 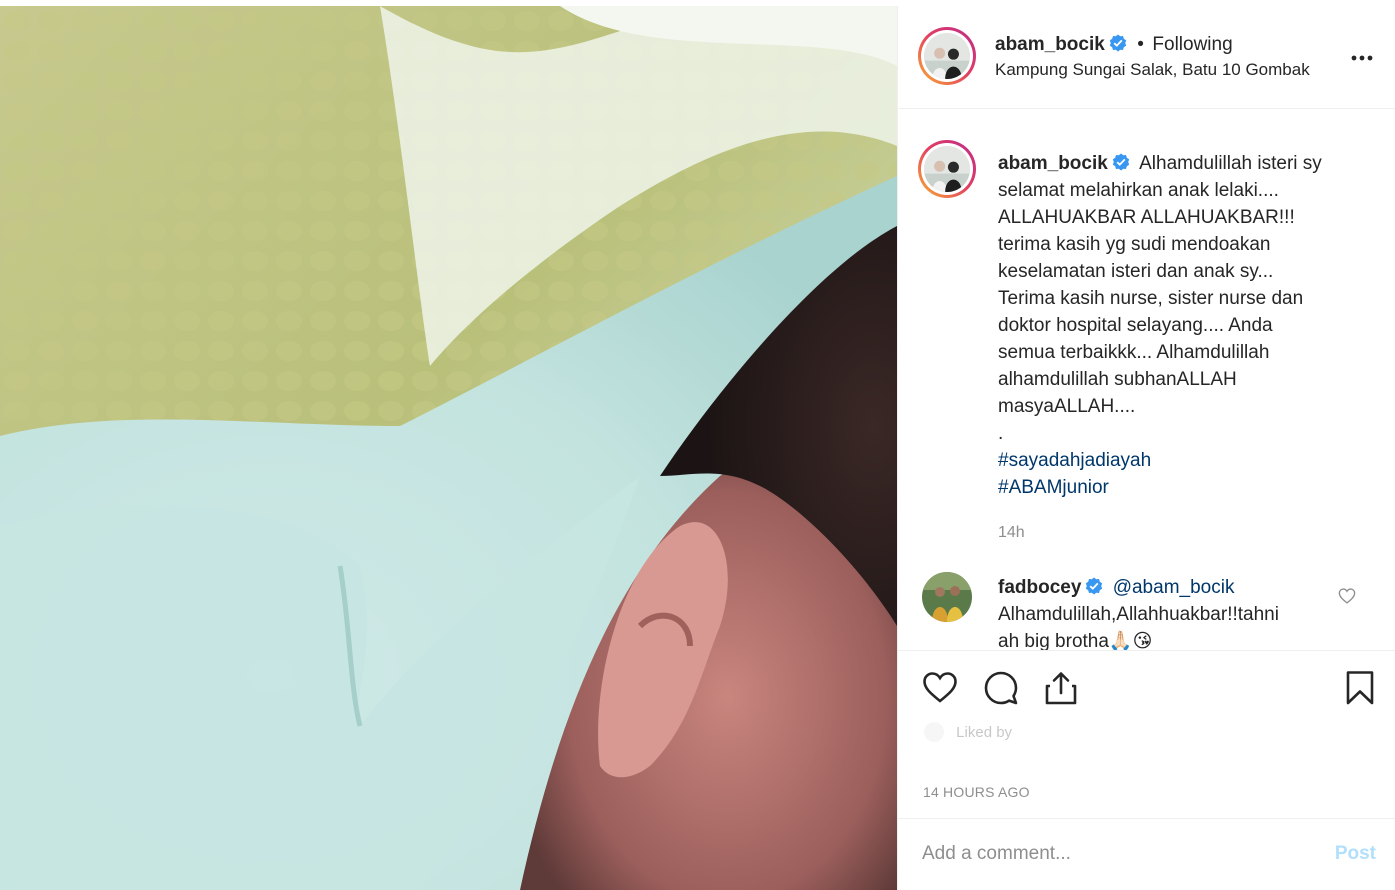 I want to click on post-comment-button: Post, so click(x=1355, y=854).